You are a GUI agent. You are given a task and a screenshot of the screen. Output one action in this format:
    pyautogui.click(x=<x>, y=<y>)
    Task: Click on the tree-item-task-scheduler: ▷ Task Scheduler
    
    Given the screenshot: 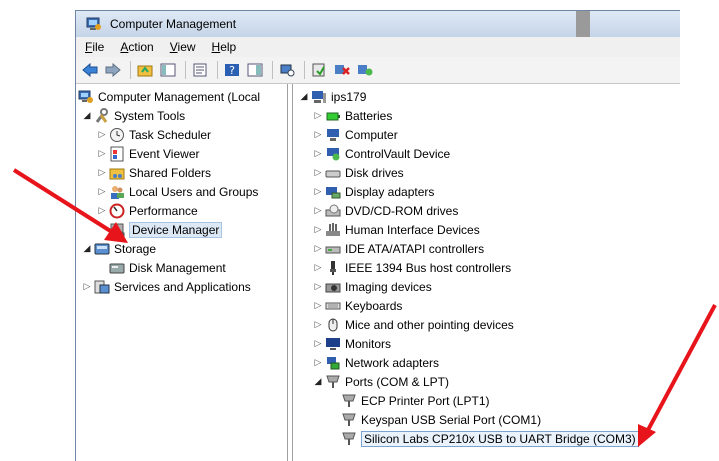 What is the action you would take?
    pyautogui.click(x=154, y=134)
    